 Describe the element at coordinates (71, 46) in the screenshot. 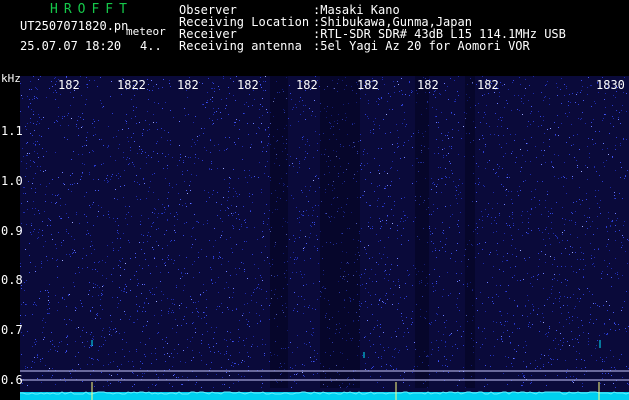

I see `date-time: 25.07.07 18:20` at that location.